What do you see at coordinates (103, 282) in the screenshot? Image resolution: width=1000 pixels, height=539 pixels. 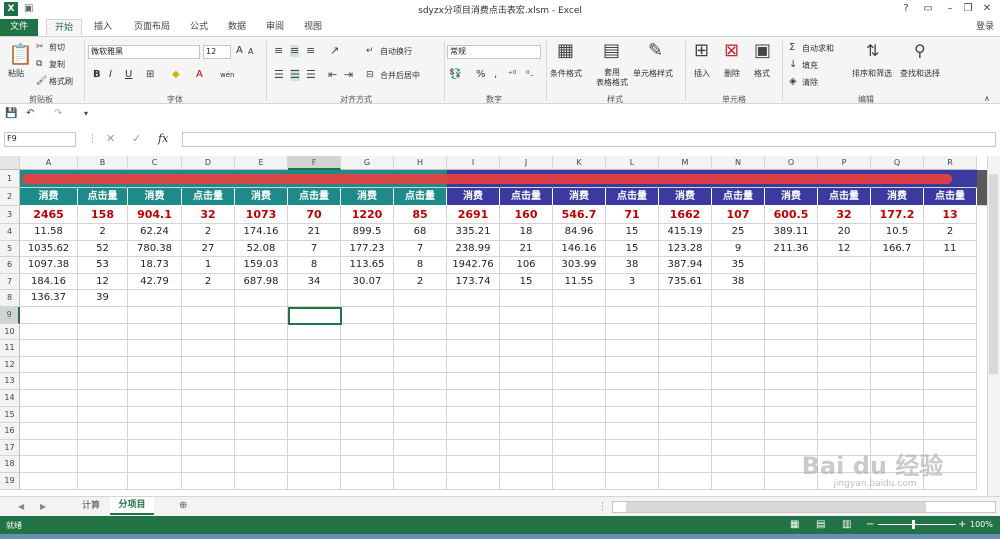 I see `data-cell: 12` at bounding box center [103, 282].